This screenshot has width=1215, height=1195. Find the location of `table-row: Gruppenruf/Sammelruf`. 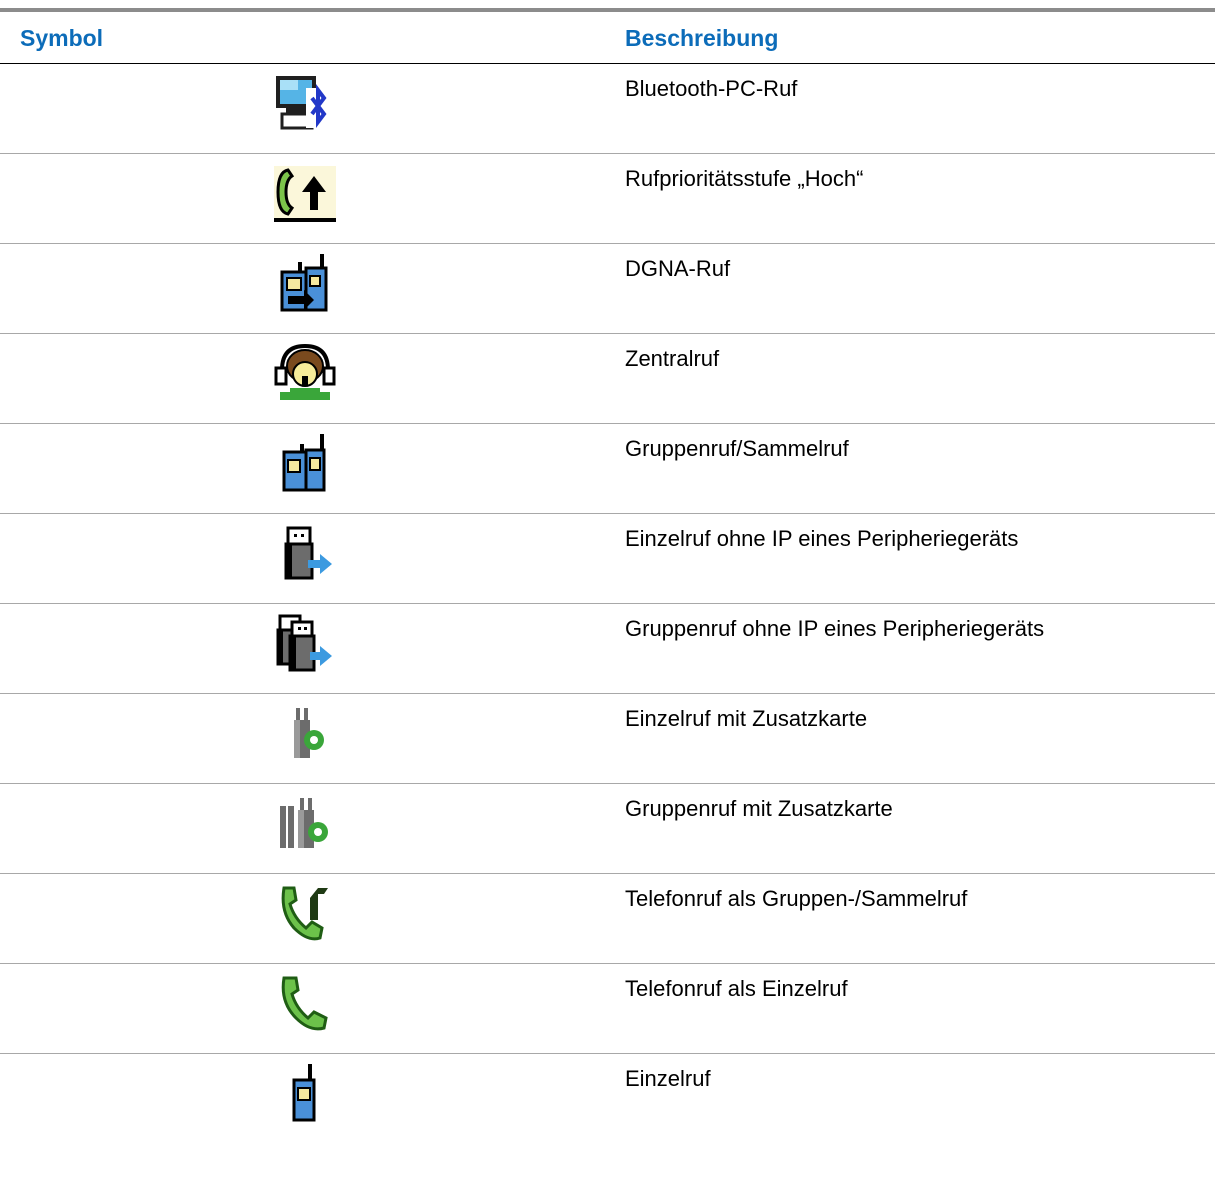

table-row: Gruppenruf/Sammelruf is located at coordinates (607, 469).